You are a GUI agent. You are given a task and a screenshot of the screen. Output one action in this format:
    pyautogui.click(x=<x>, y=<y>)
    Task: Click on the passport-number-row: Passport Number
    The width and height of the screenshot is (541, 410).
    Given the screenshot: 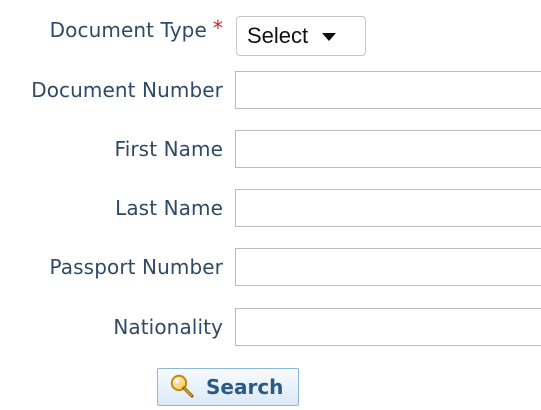 What is the action you would take?
    pyautogui.click(x=270, y=267)
    